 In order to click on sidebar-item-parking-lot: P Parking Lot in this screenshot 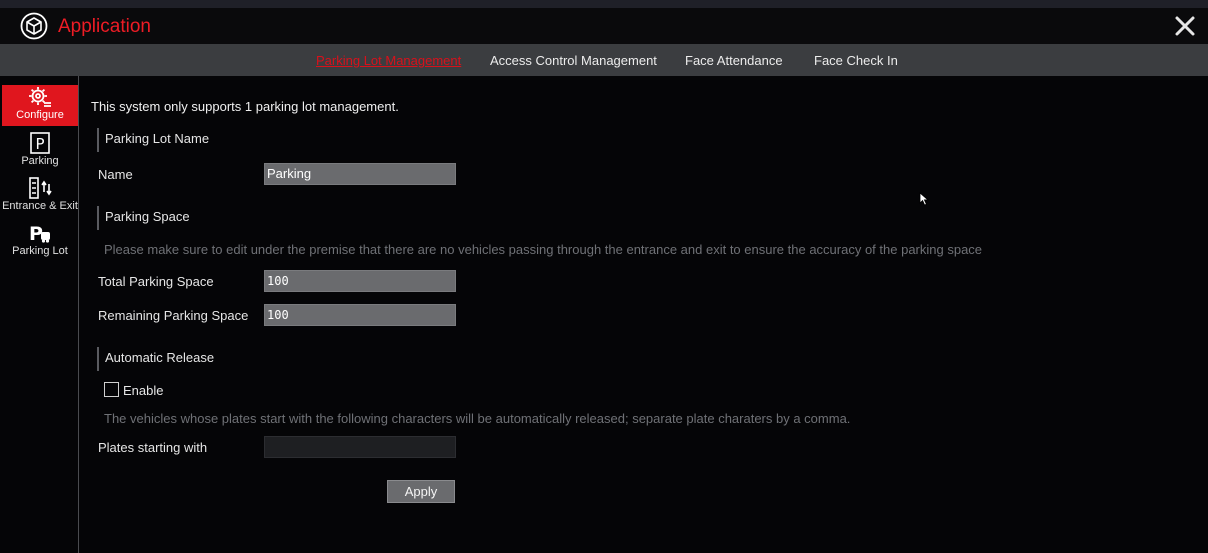, I will do `click(40, 241)`.